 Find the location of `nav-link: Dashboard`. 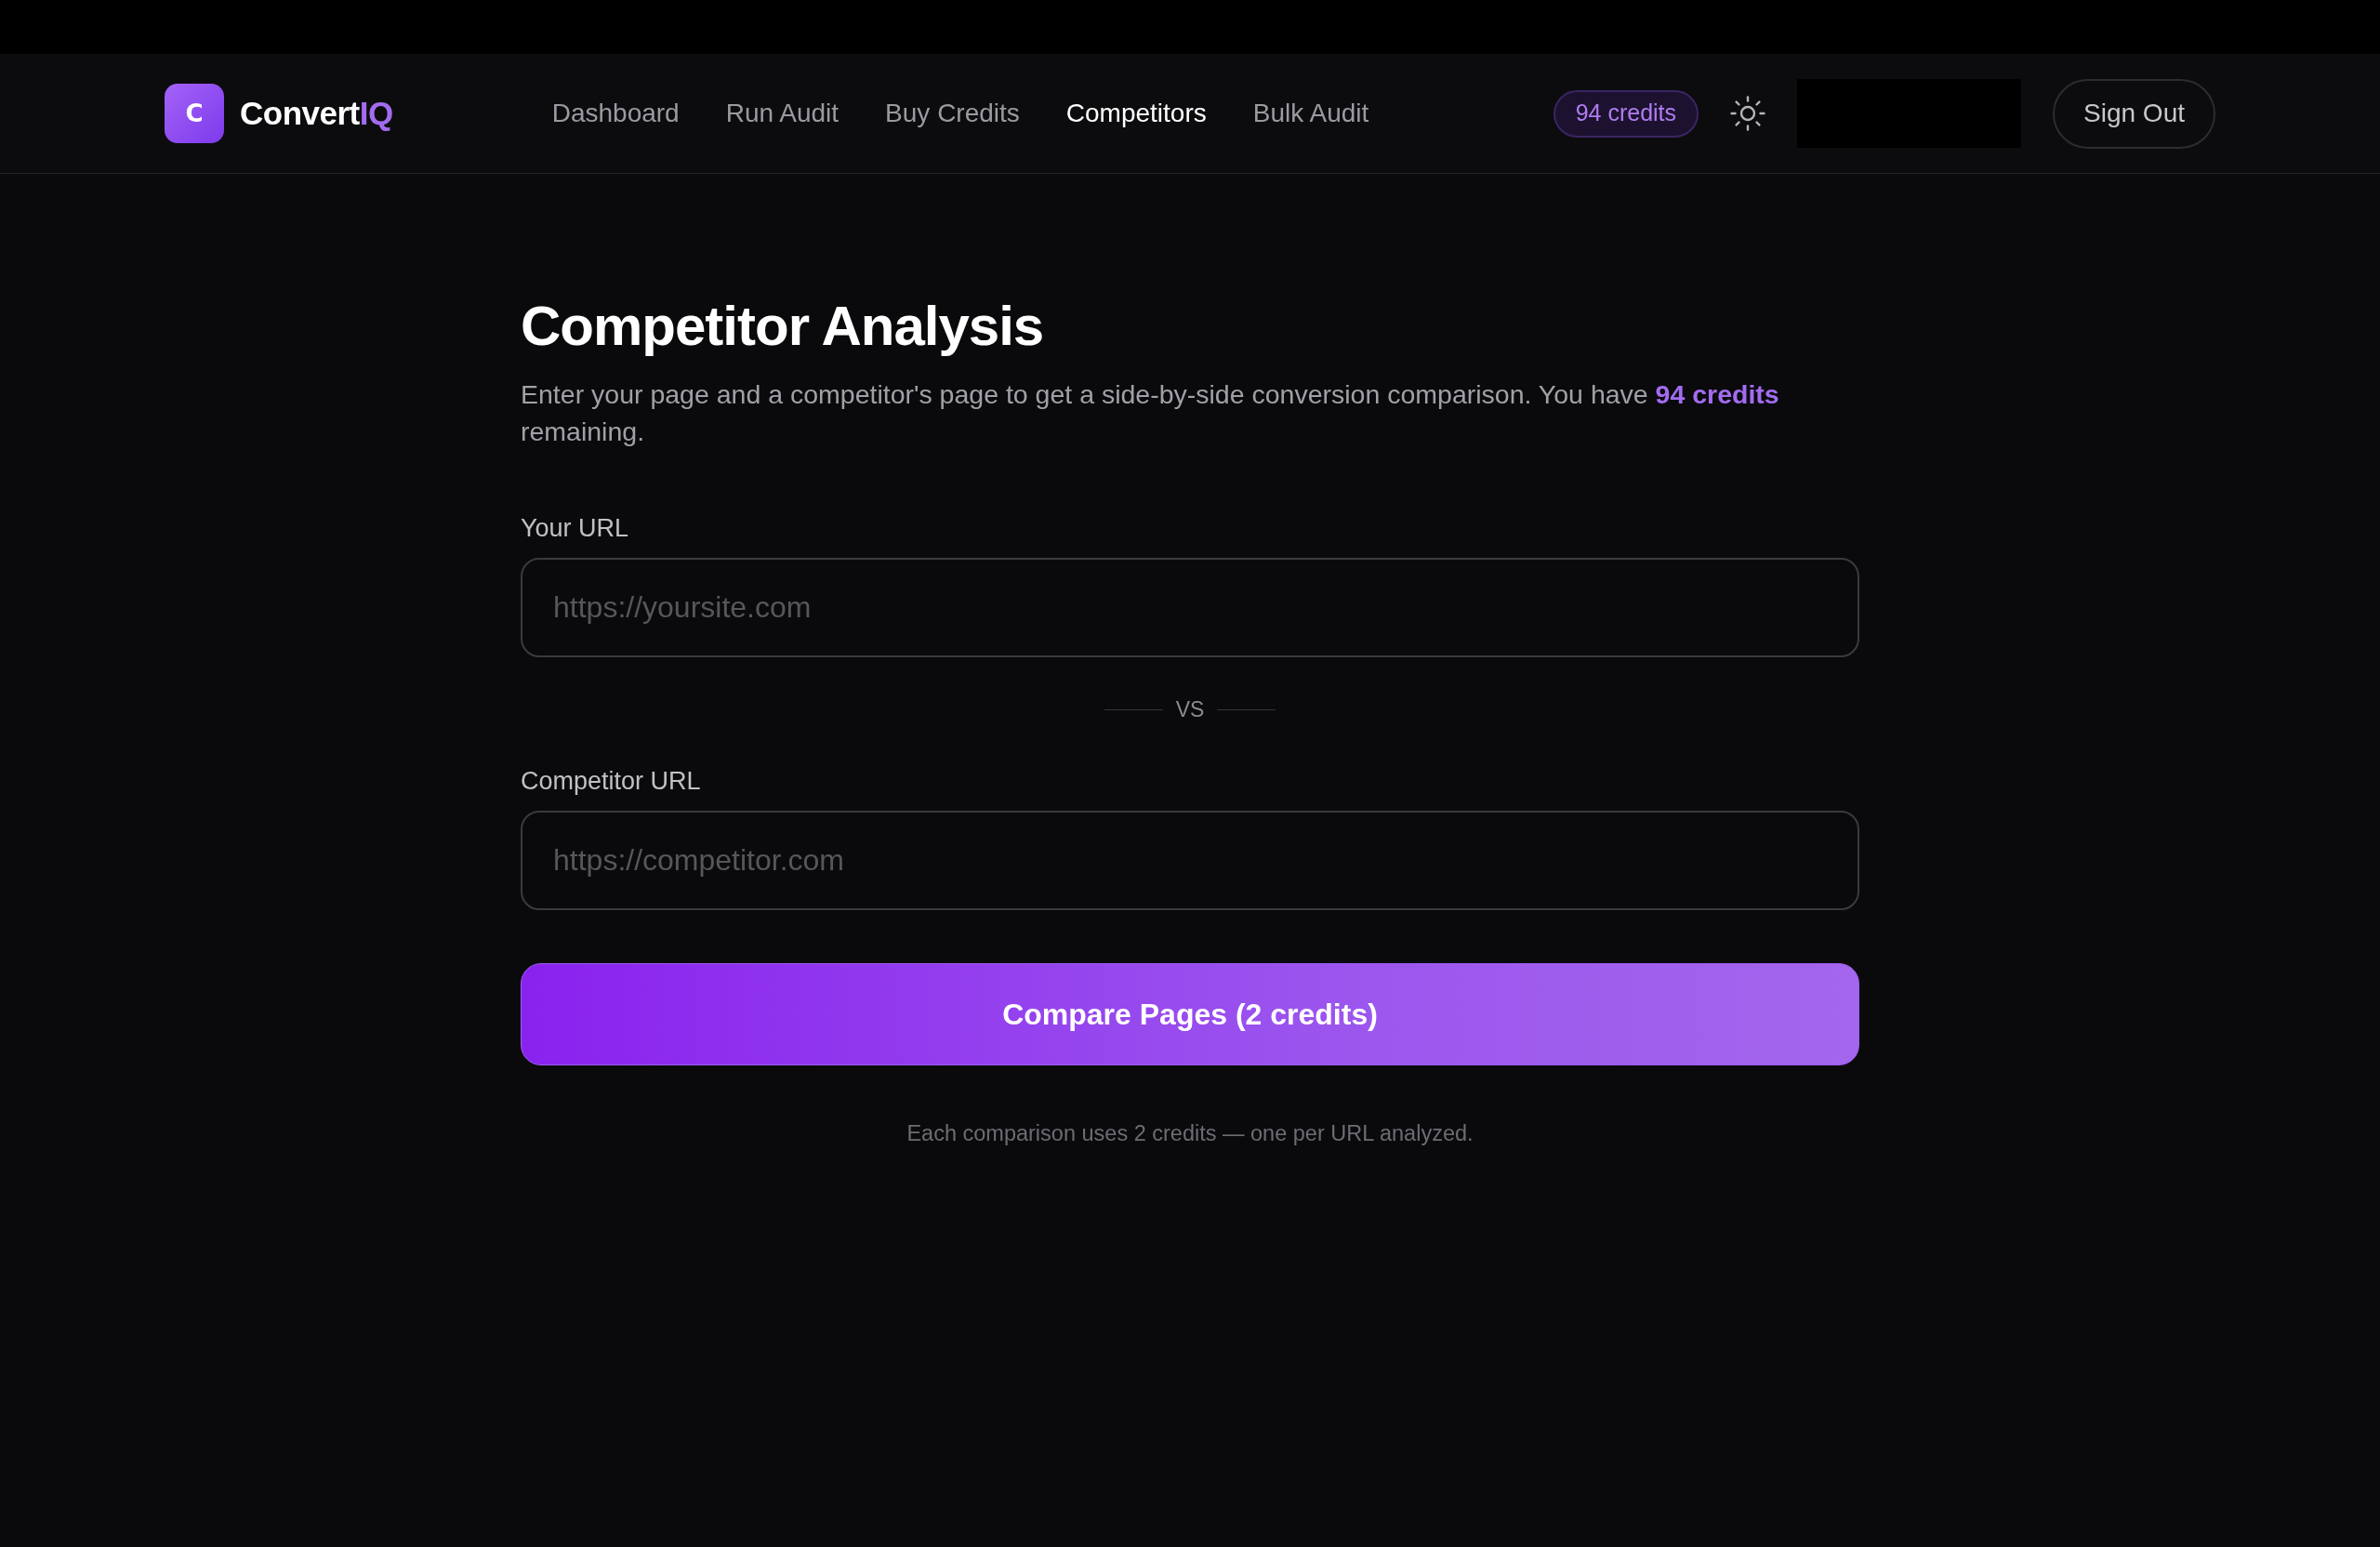

nav-link: Dashboard is located at coordinates (615, 113).